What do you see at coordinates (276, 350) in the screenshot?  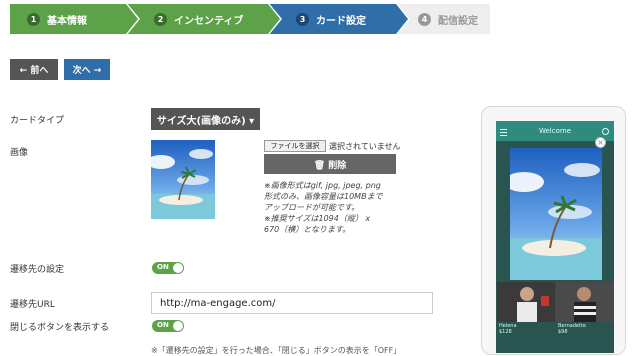 I see `bottom-note: ※「遷移先の設定」を行った場合、「閉じる」ボタンの表示を「OFF」` at bounding box center [276, 350].